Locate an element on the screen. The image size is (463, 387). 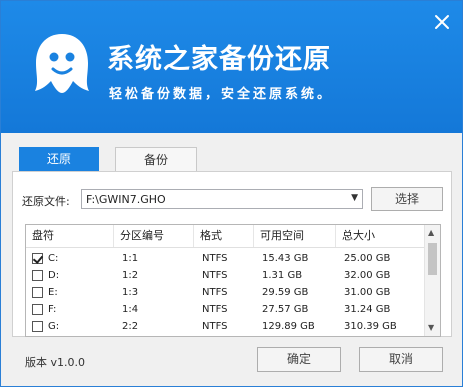
scroll-up-icon: ▲ is located at coordinates (431, 232).